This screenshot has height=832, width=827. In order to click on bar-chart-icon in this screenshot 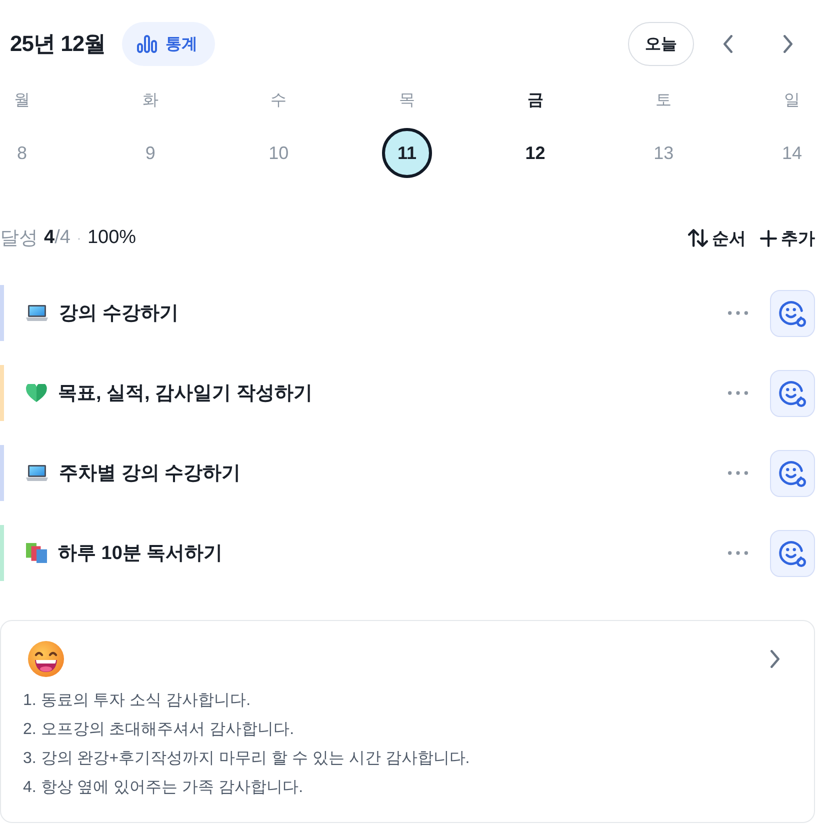, I will do `click(146, 44)`.